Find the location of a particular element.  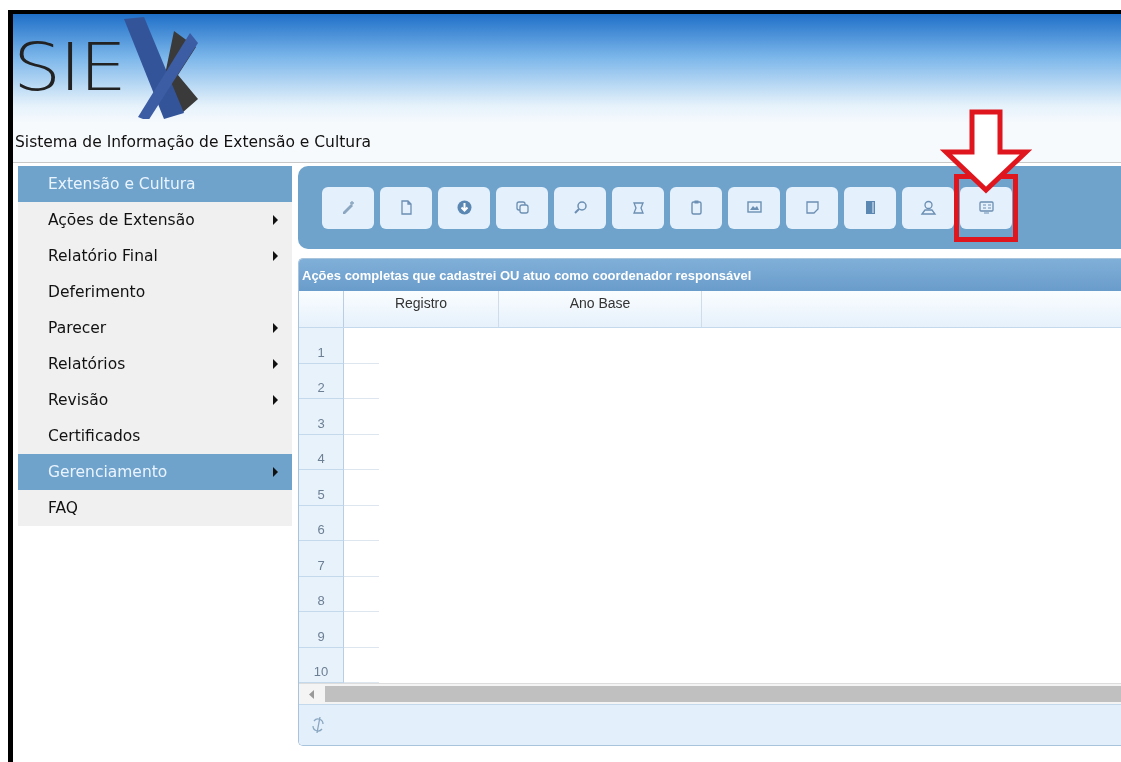

subtitle: Sistema de Informação de Extensão e Cultura is located at coordinates (193, 142).